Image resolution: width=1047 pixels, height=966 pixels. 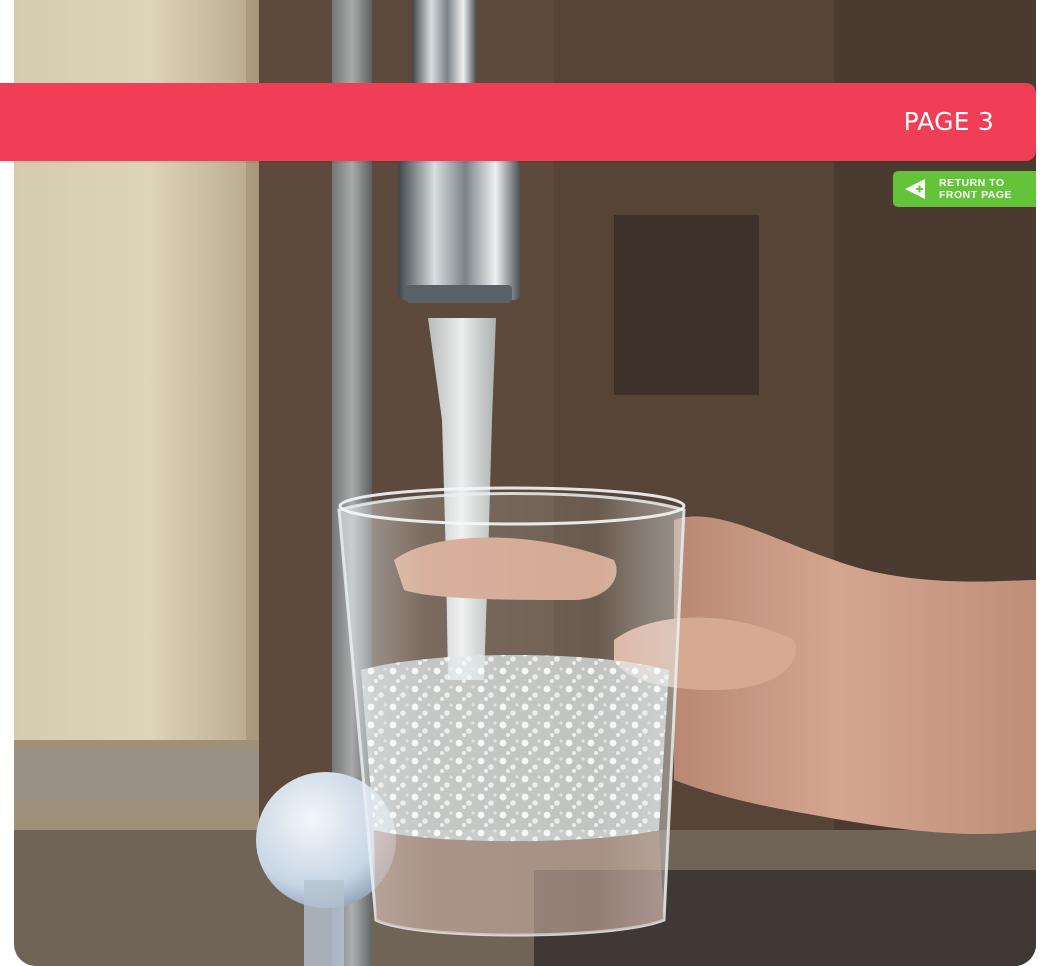 What do you see at coordinates (518, 122) in the screenshot?
I see `page-banner: PAGE 3` at bounding box center [518, 122].